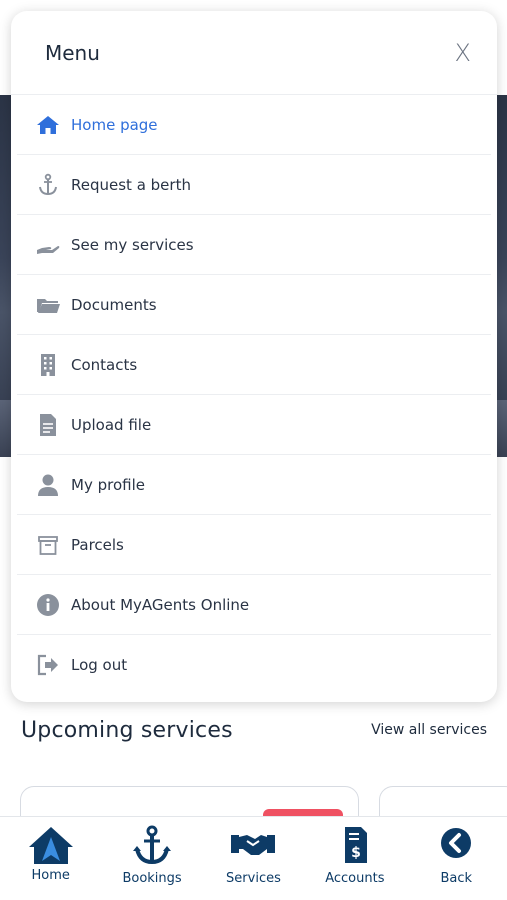 The width and height of the screenshot is (507, 900). Describe the element at coordinates (48, 365) in the screenshot. I see `building-icon` at that location.